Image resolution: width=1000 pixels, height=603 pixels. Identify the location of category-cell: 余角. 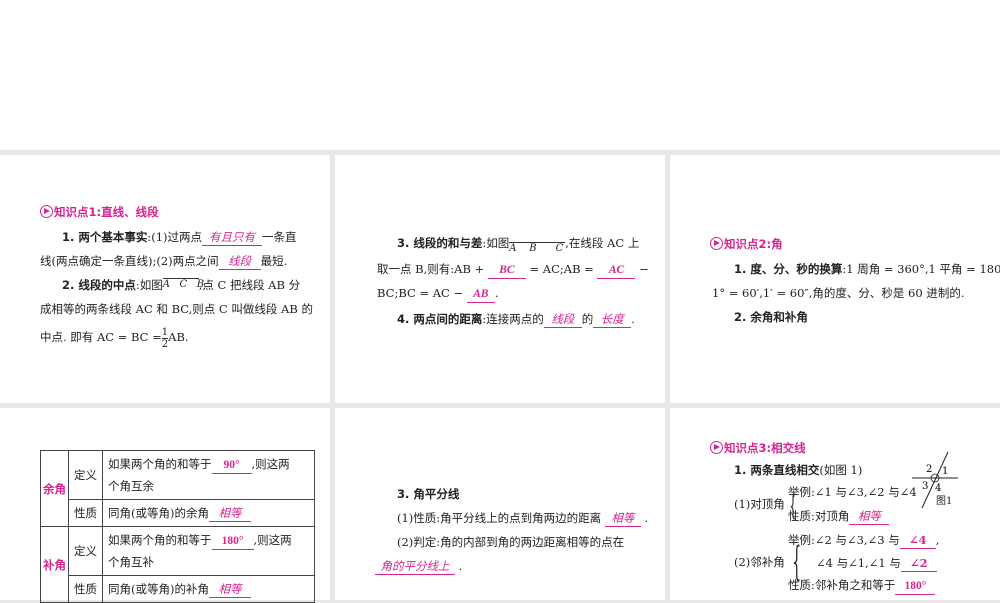
(54, 488).